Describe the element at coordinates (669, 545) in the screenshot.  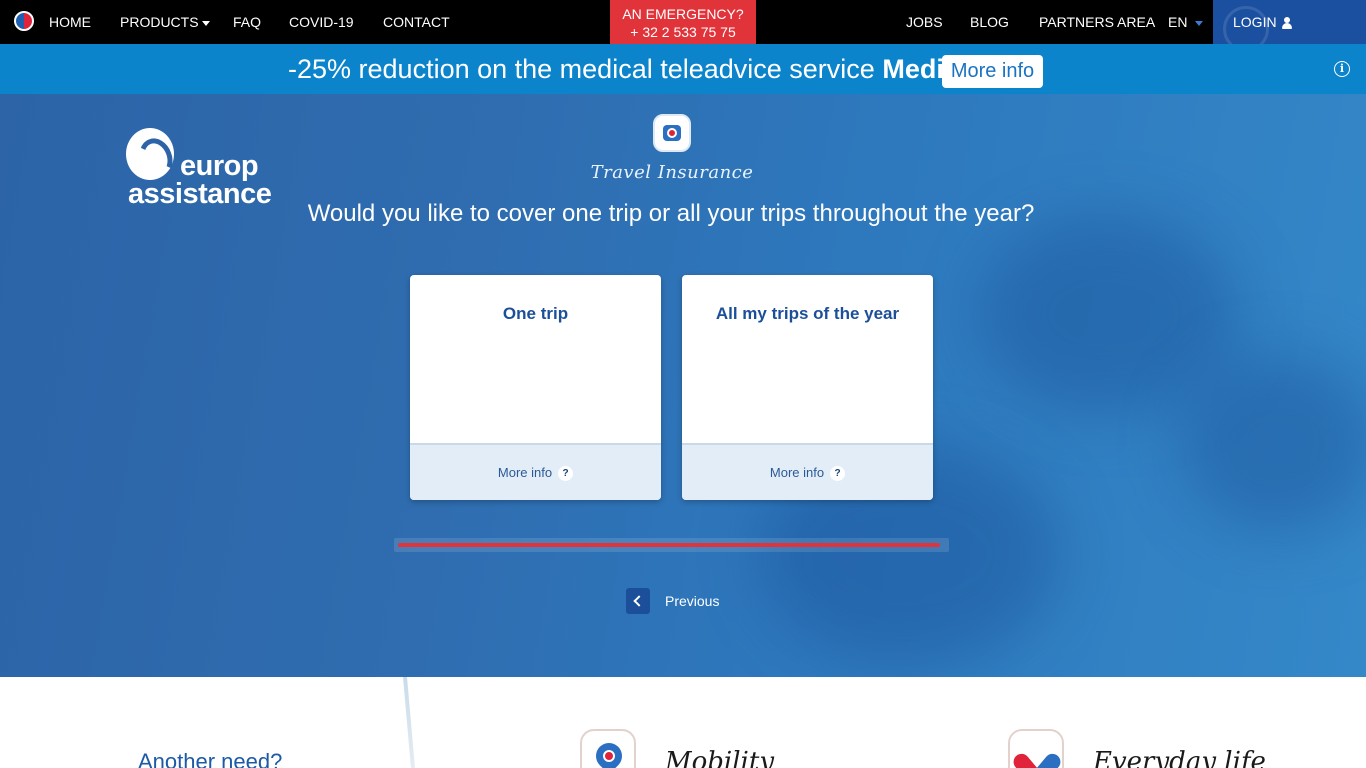
I see `progress-fill` at that location.